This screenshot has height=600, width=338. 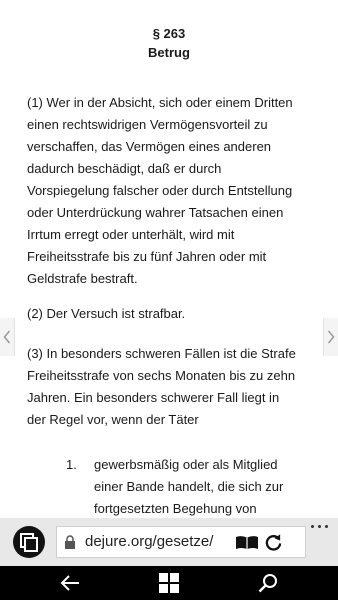 I want to click on text-line: verschaffen, das Vermögen eines anderen, so click(x=149, y=146).